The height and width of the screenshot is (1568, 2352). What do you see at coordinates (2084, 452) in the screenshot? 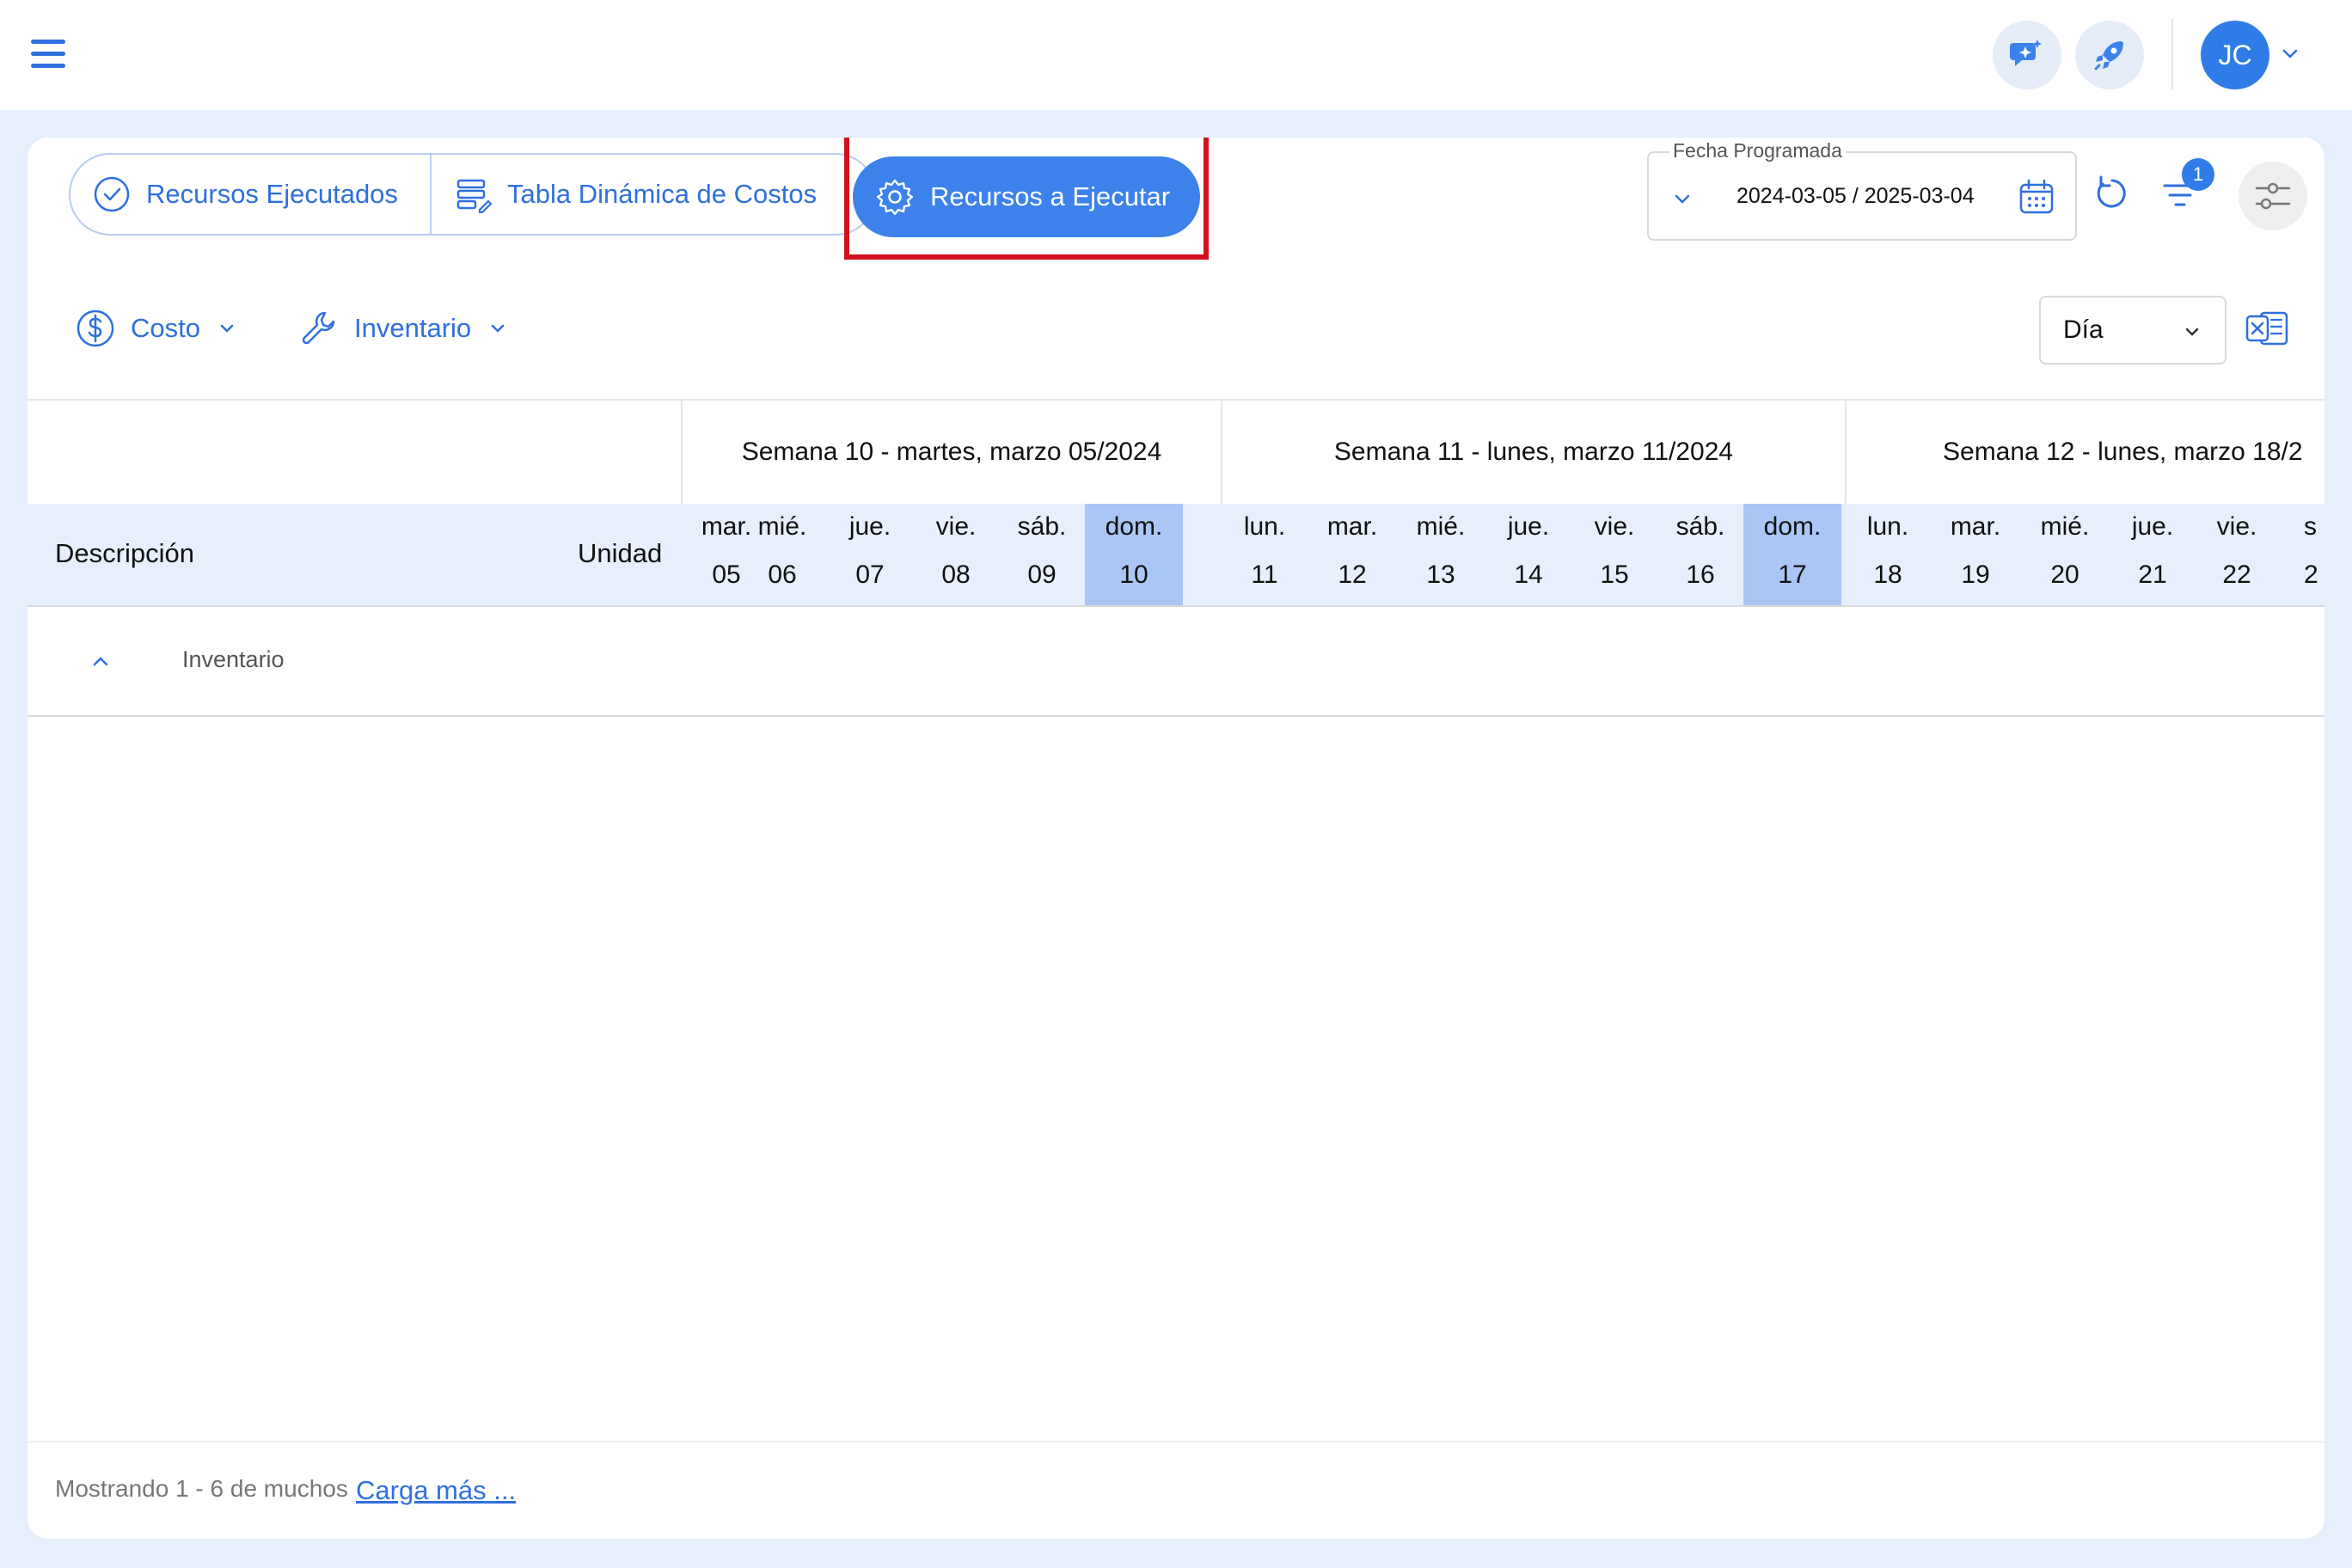
I see `week-header: Semana 12 - lunes, marzo 18/2` at bounding box center [2084, 452].